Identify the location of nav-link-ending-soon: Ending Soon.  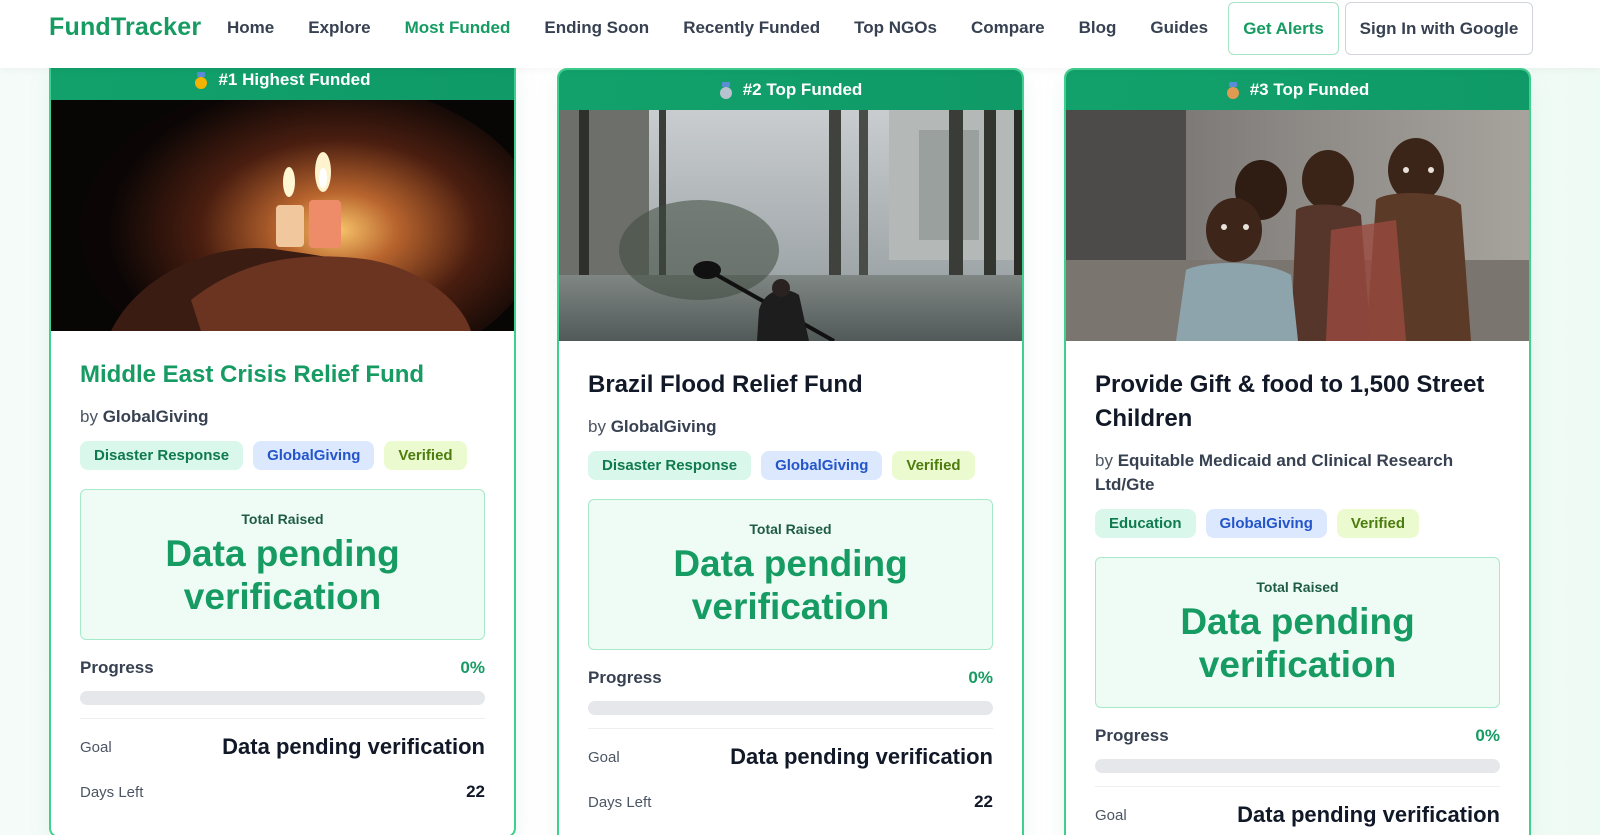
(596, 28).